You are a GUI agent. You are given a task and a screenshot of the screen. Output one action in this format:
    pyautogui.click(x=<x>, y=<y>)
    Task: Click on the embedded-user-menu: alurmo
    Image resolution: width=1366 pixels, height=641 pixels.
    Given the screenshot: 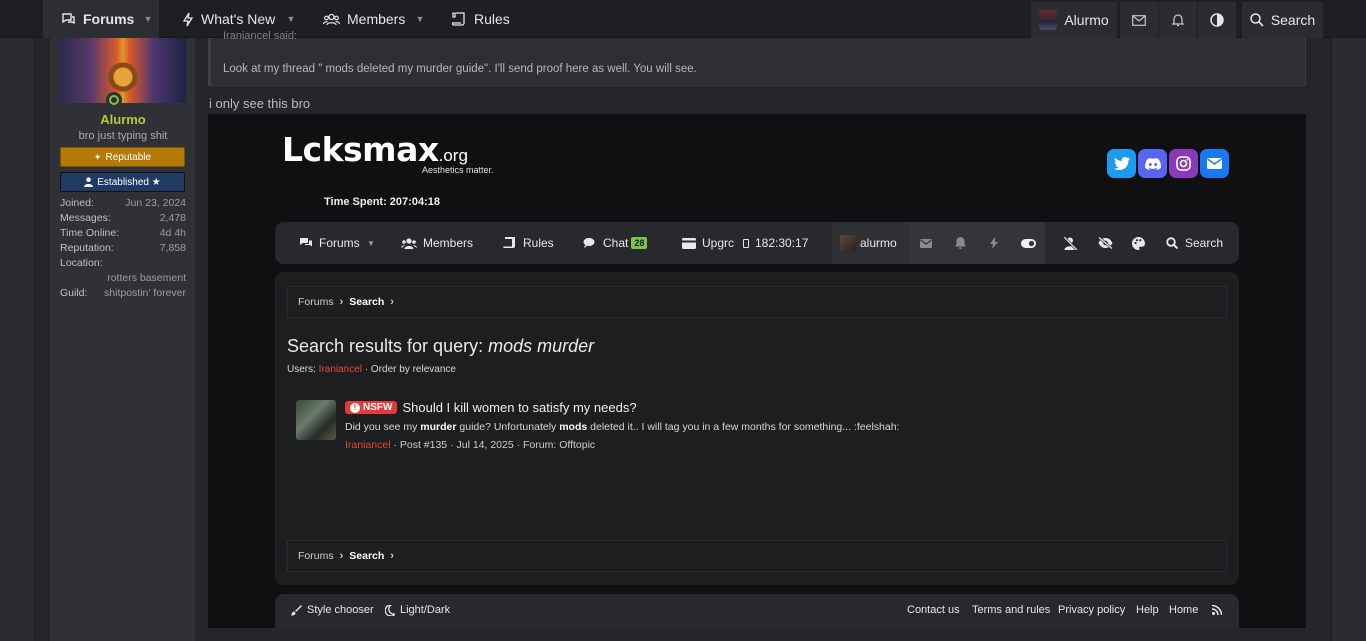 What is the action you would take?
    pyautogui.click(x=870, y=243)
    